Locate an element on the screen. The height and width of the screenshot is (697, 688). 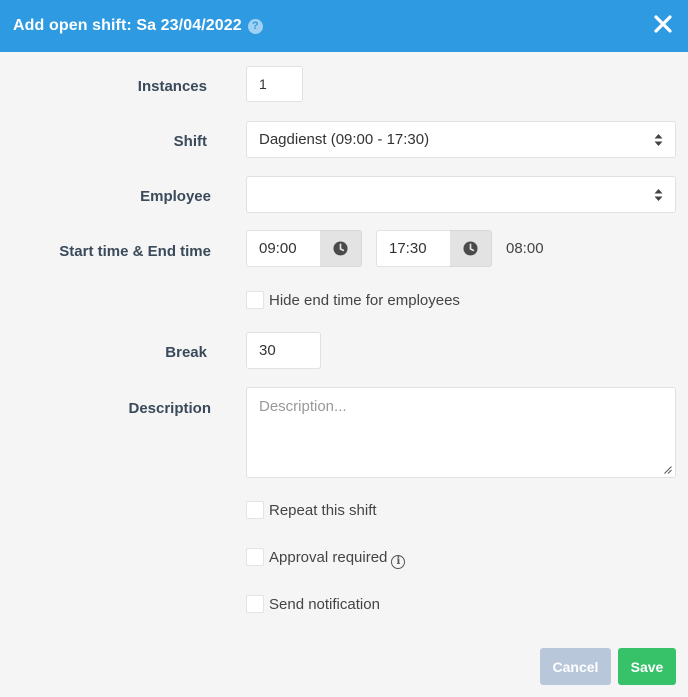
shift-select: Dagdienst (09:00 - 17:30) is located at coordinates (461, 139).